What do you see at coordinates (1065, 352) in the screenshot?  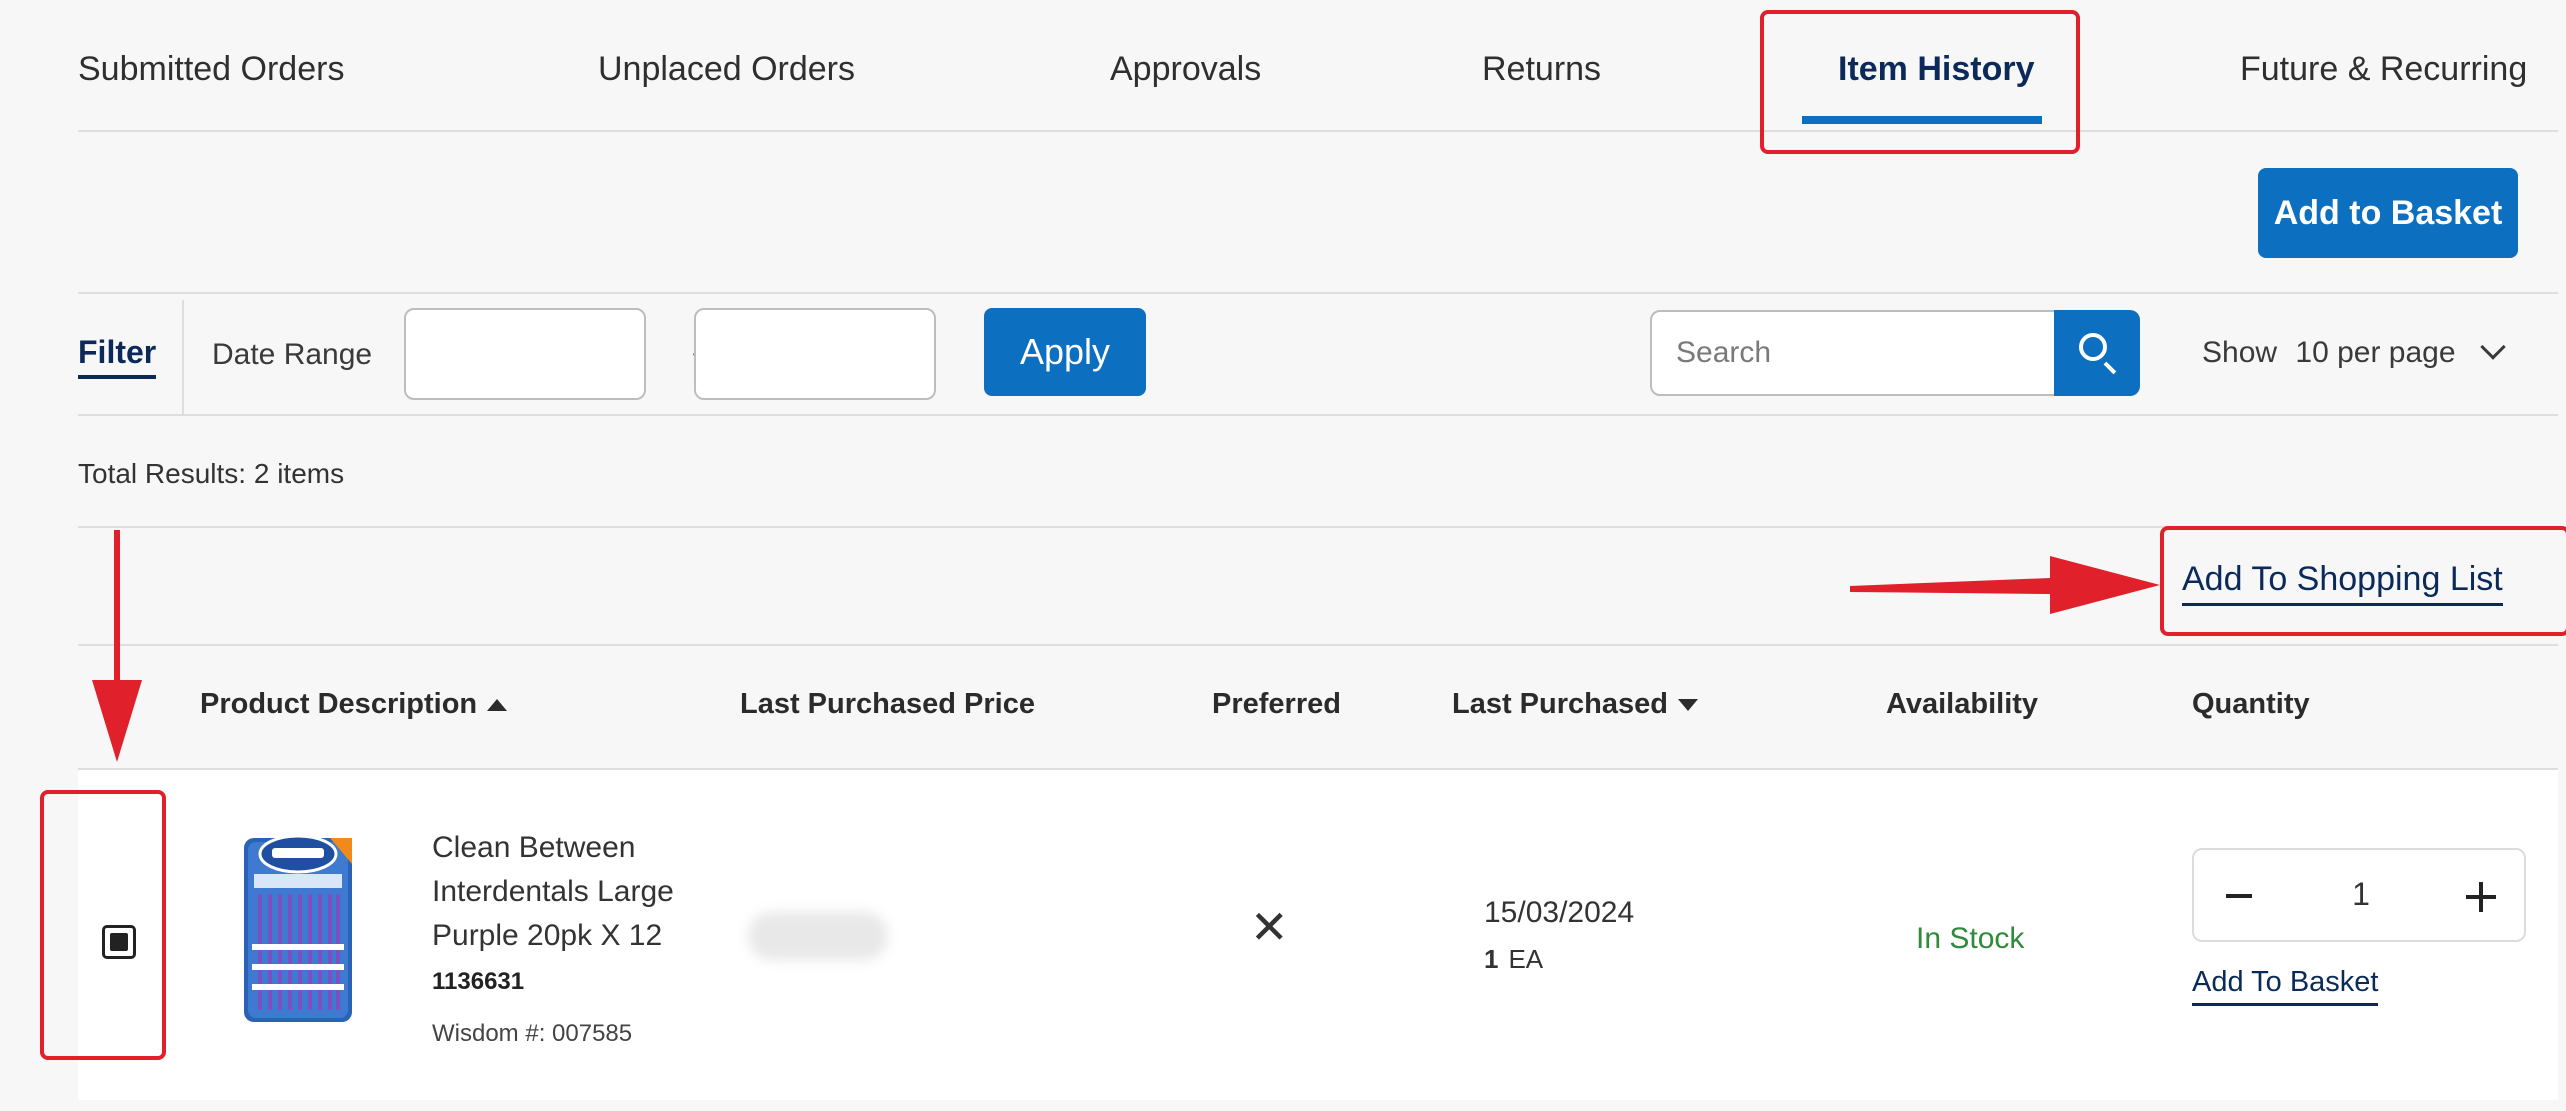 I see `apply-button: Apply` at bounding box center [1065, 352].